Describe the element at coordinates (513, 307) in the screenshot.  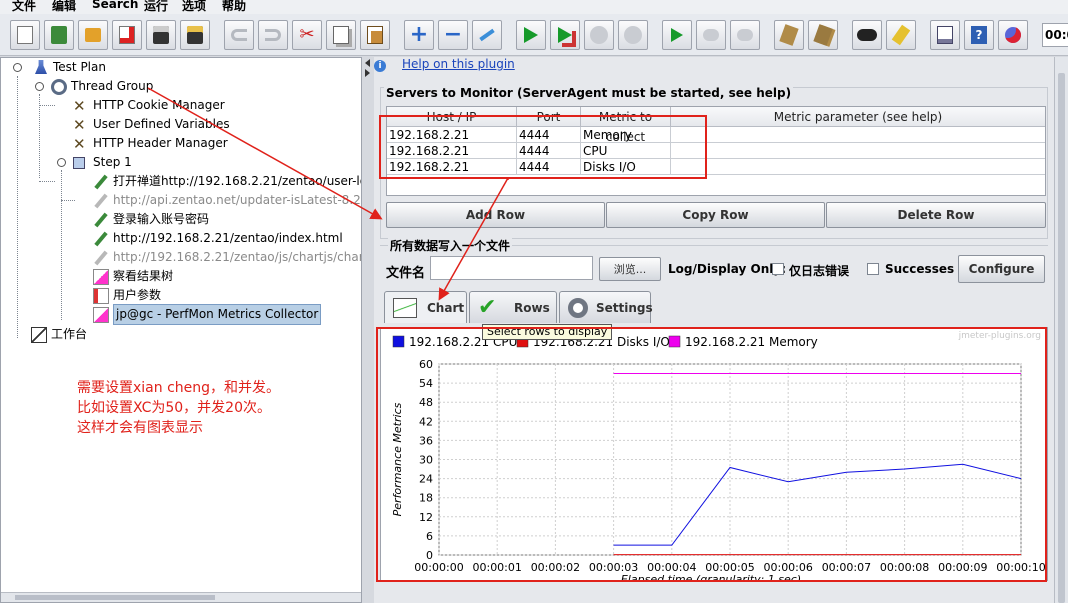
I see `tab-rows: ✔ Rows` at that location.